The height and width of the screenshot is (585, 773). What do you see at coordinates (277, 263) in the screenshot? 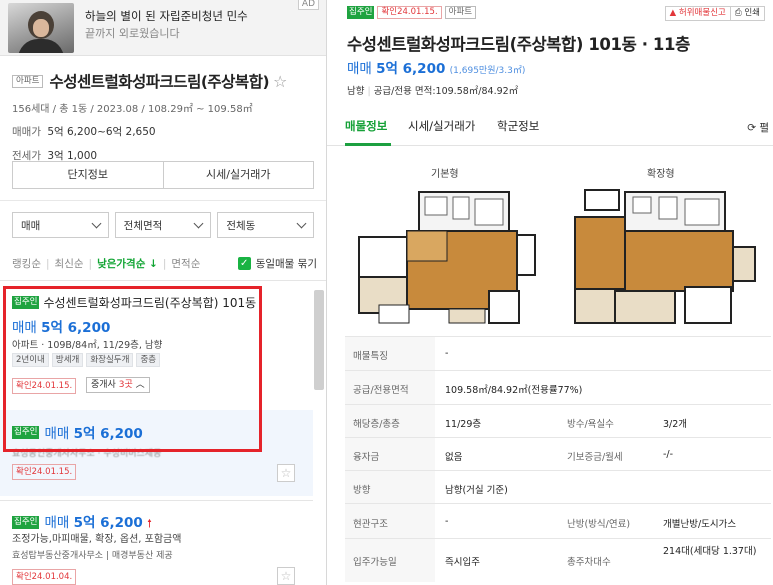
I see `group-same-listing-toggle: ✓ 동일매물 묶기` at bounding box center [277, 263].